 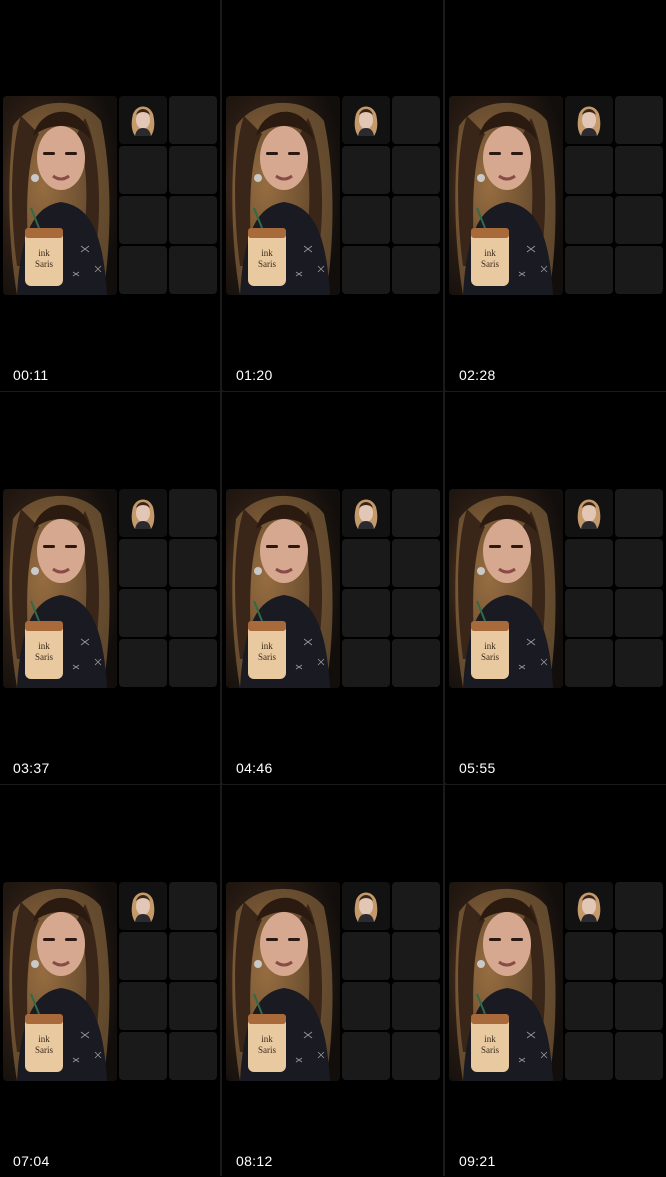 I want to click on frame-timestamp: 08:12, so click(x=254, y=1161).